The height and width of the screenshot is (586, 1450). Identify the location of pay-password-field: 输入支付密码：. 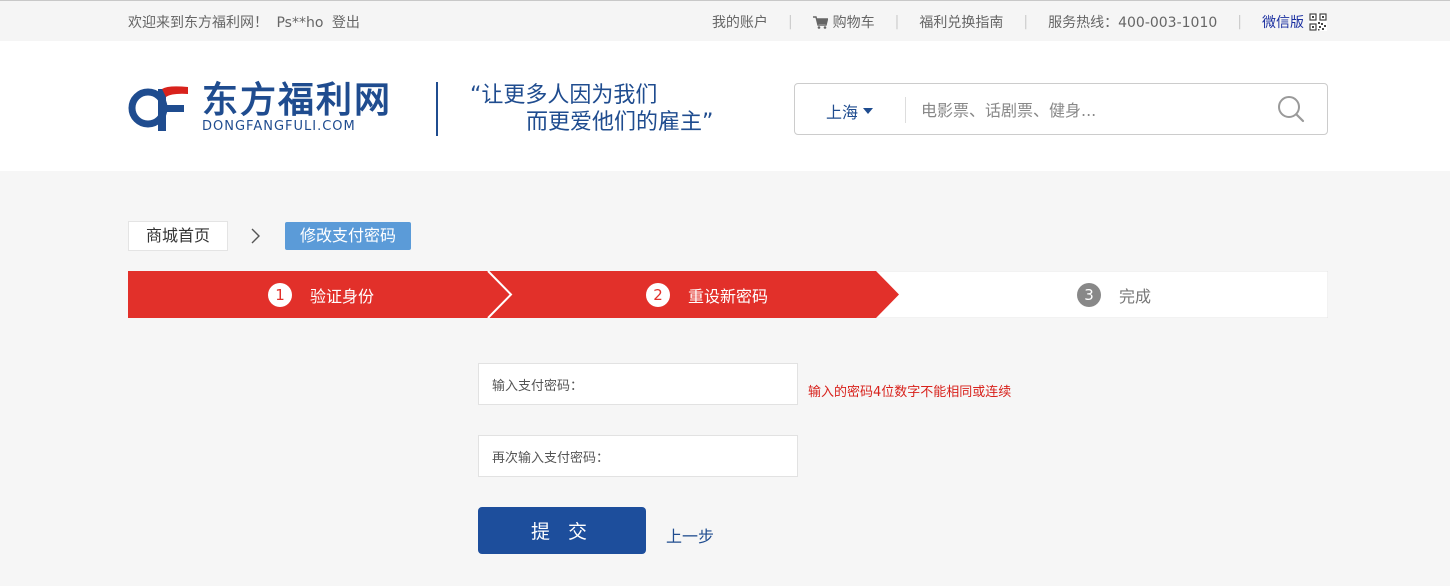
(638, 384).